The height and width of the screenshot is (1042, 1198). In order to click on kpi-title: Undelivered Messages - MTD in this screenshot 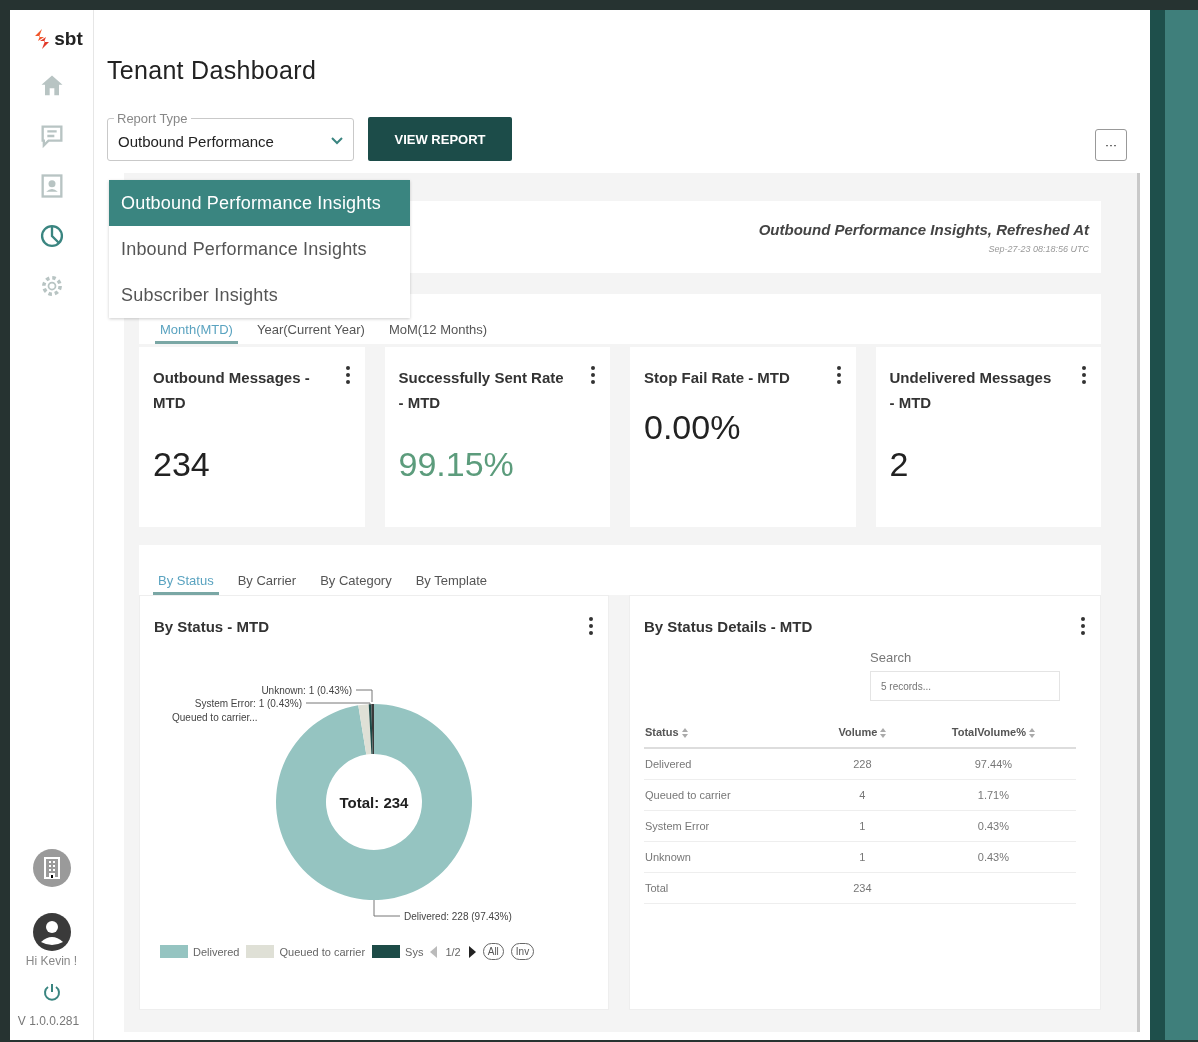, I will do `click(971, 390)`.